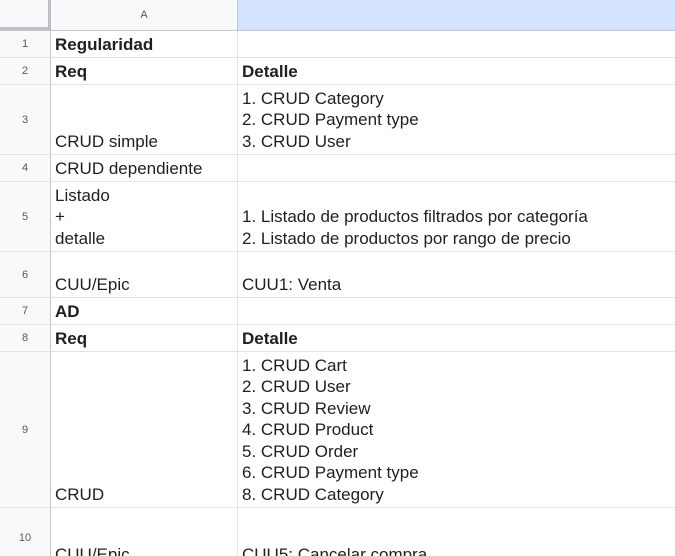 The width and height of the screenshot is (675, 556). What do you see at coordinates (25, 71) in the screenshot?
I see `row-number: 2` at bounding box center [25, 71].